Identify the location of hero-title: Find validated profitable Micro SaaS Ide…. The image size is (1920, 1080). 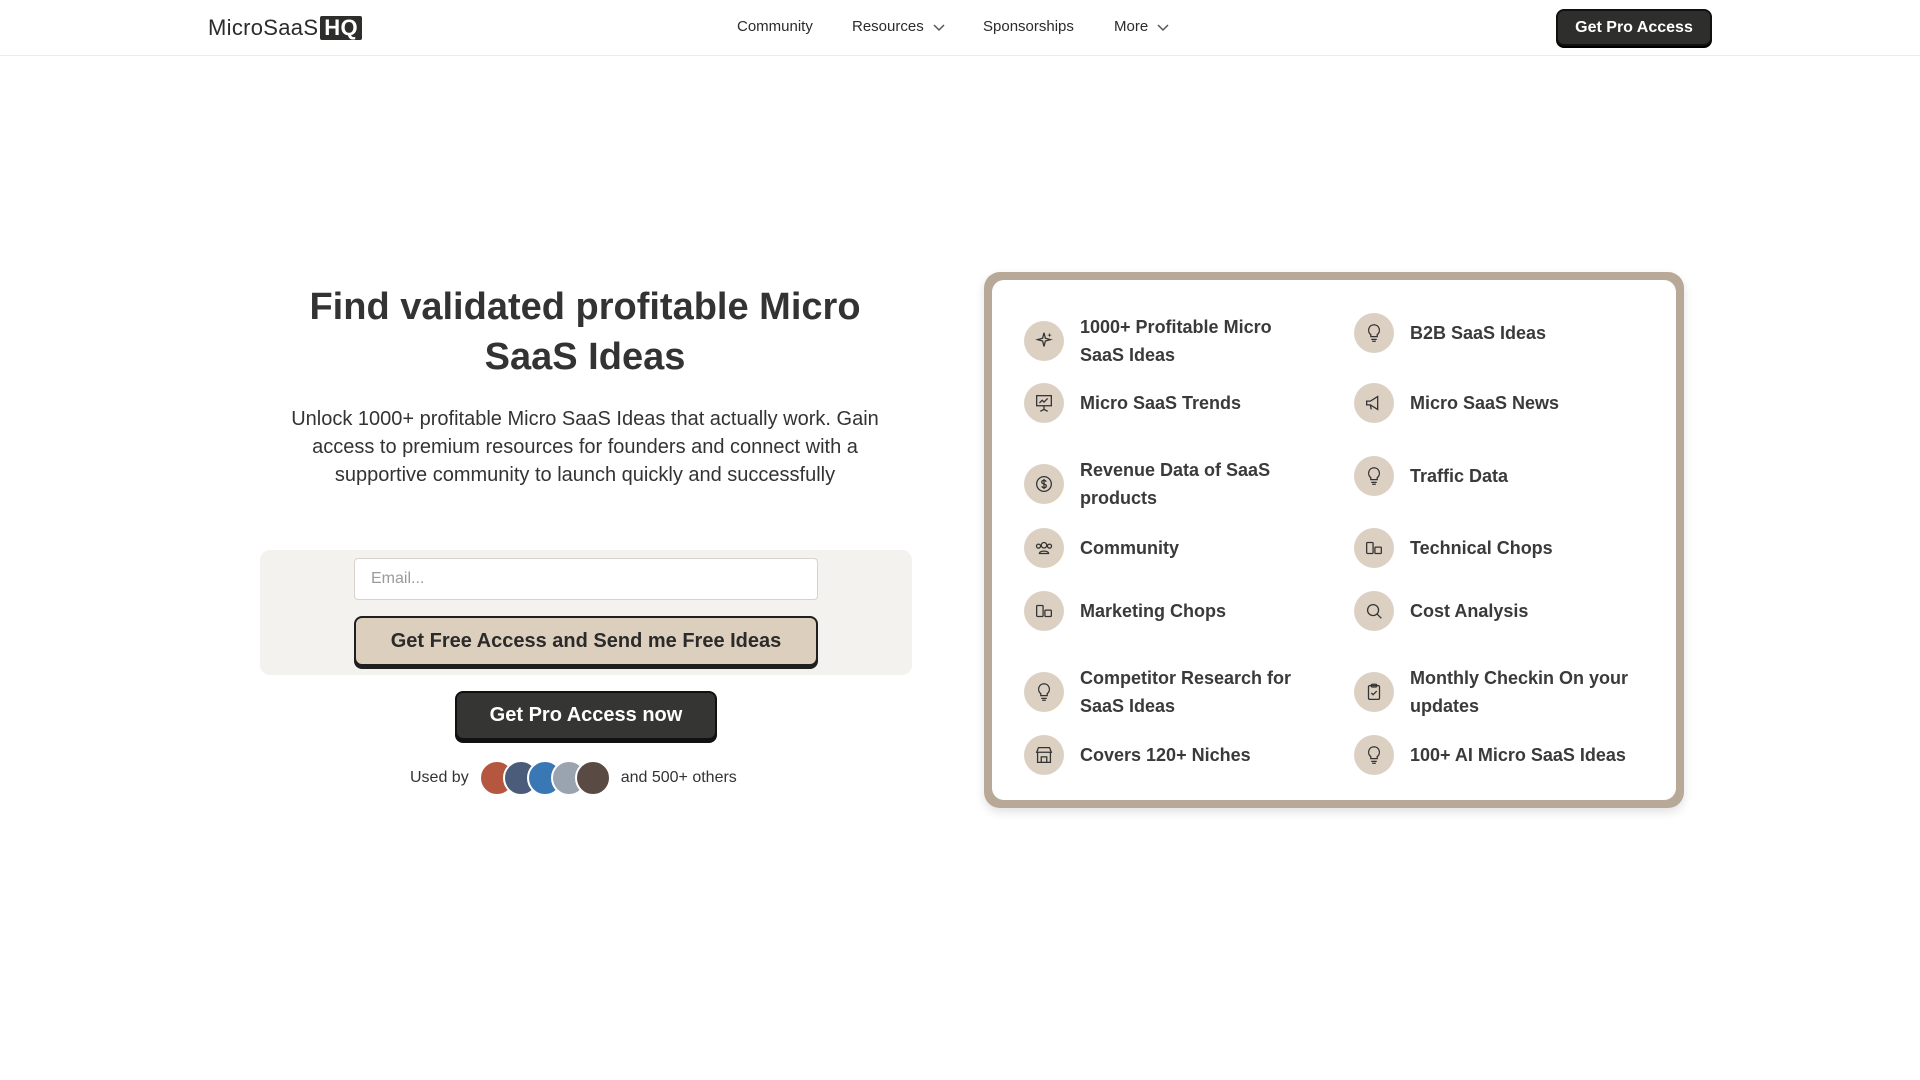
(585, 332).